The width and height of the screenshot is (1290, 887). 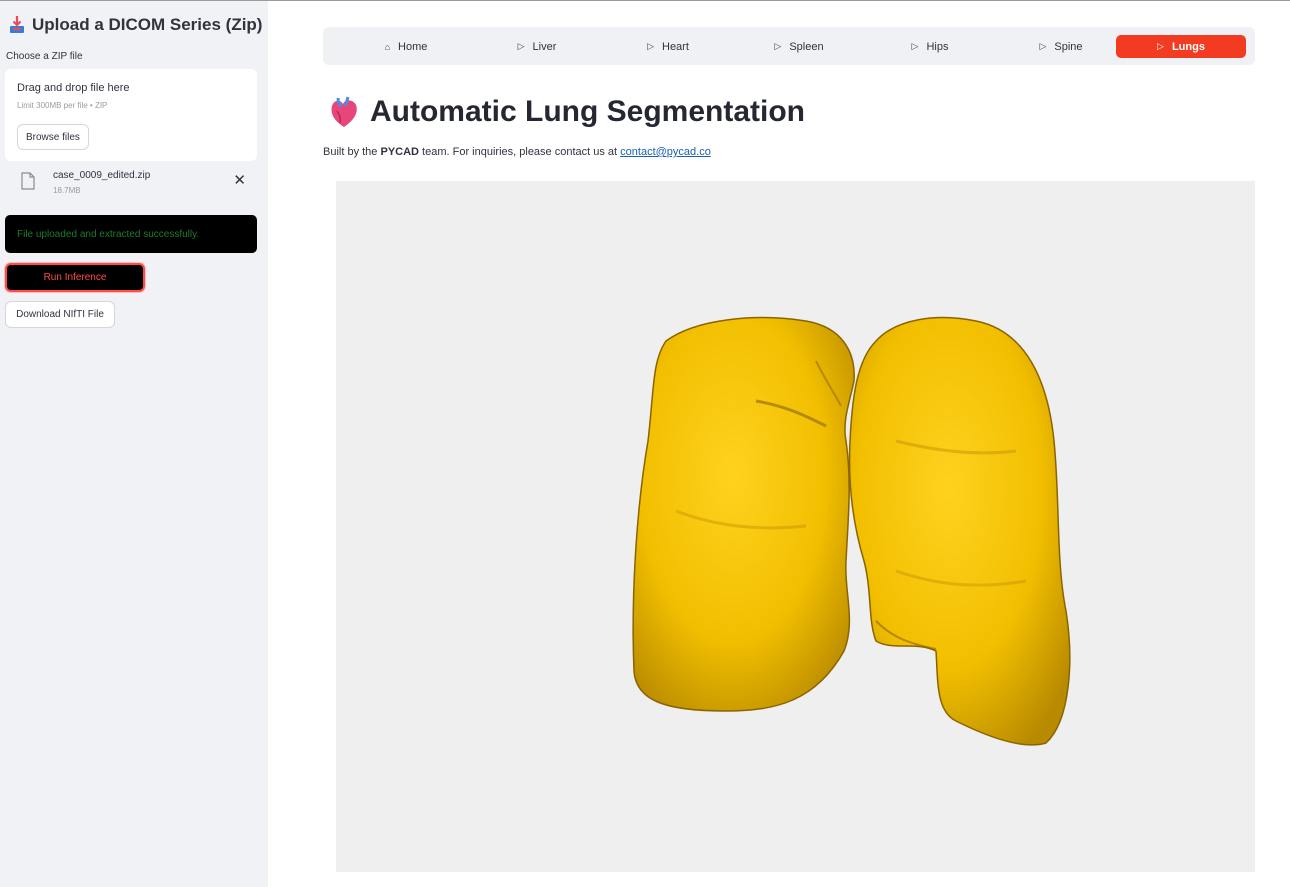 I want to click on nav-item-hips: ▷ Hips, so click(x=930, y=46).